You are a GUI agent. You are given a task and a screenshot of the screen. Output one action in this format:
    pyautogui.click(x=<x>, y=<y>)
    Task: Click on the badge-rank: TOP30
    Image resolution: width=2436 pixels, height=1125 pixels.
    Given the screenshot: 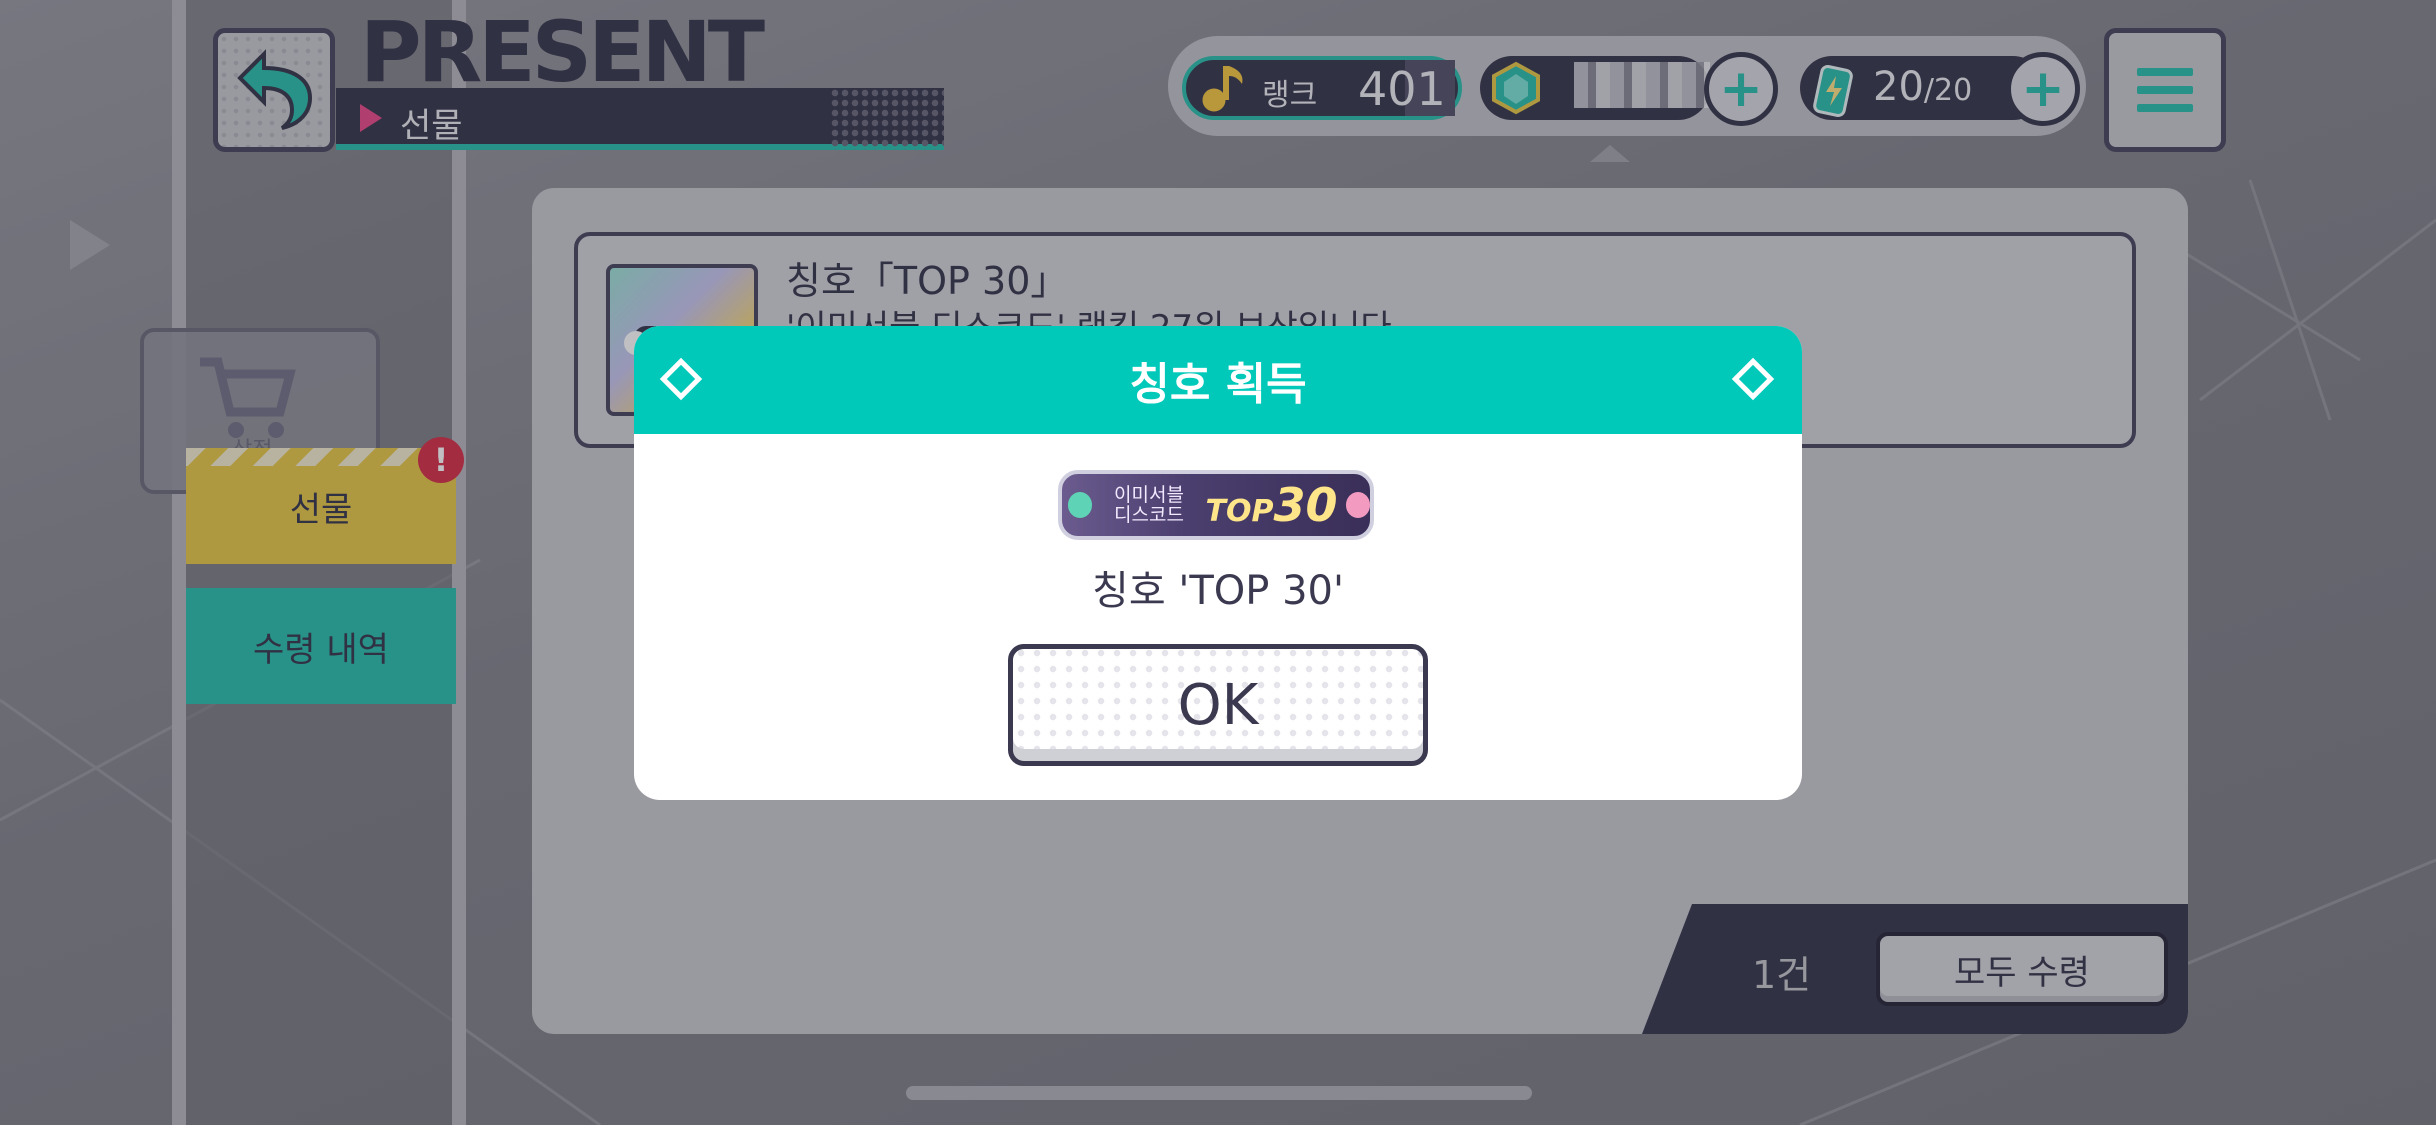 What is the action you would take?
    pyautogui.click(x=1271, y=505)
    